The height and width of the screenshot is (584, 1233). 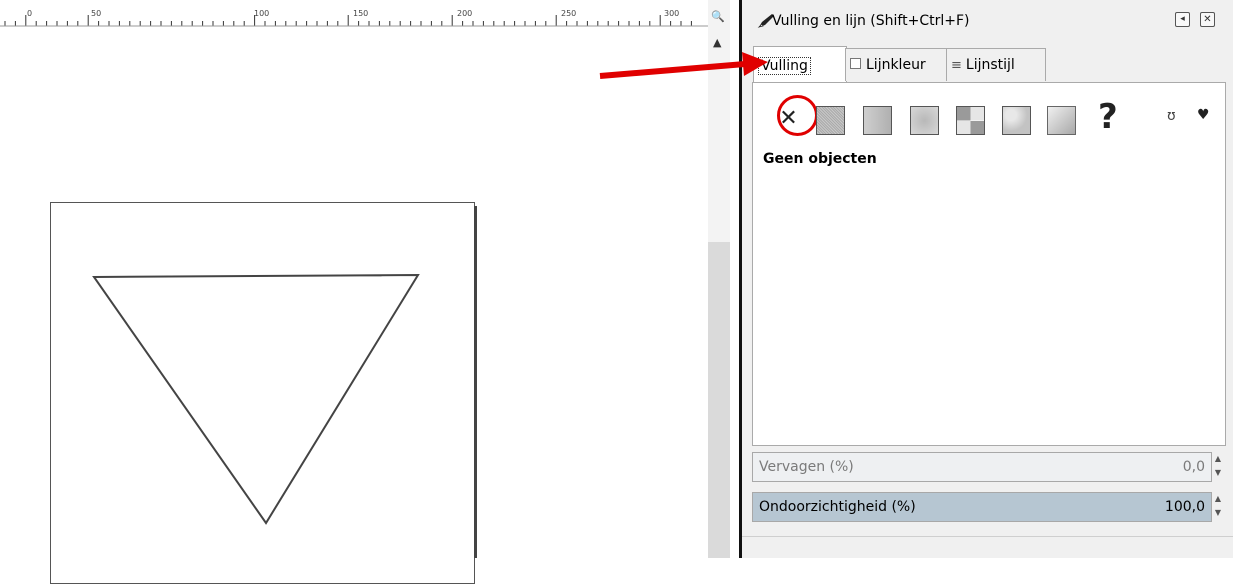 I want to click on opacity-spinbox: Ondoorzichtigheid (%) 100,0, so click(x=982, y=507).